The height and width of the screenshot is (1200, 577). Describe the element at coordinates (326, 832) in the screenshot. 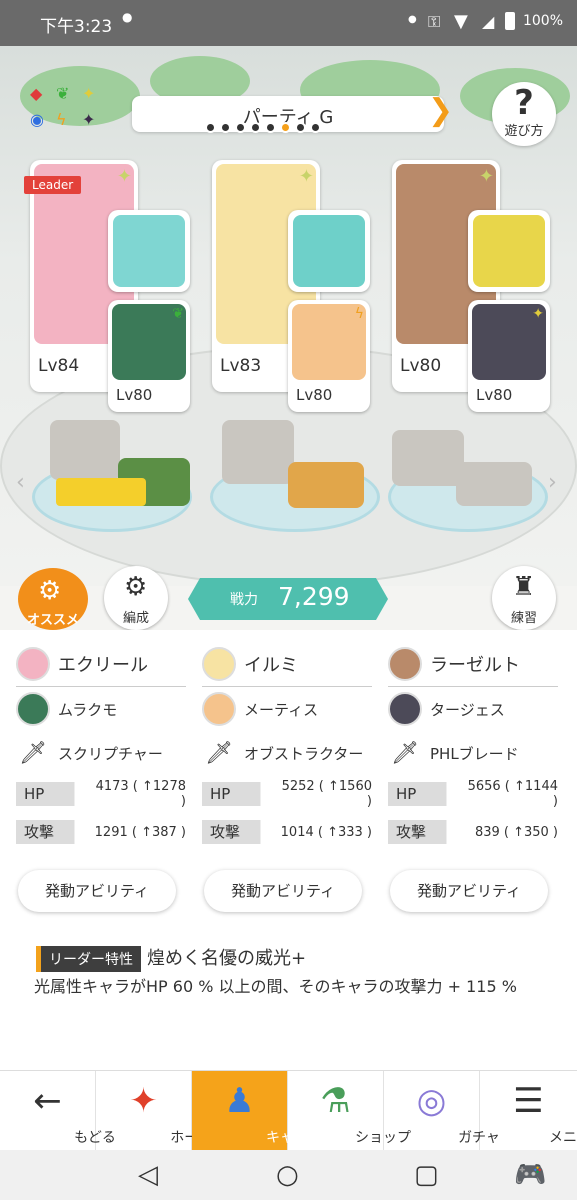

I see `attack-value: 1014 ( ↑333 )` at that location.